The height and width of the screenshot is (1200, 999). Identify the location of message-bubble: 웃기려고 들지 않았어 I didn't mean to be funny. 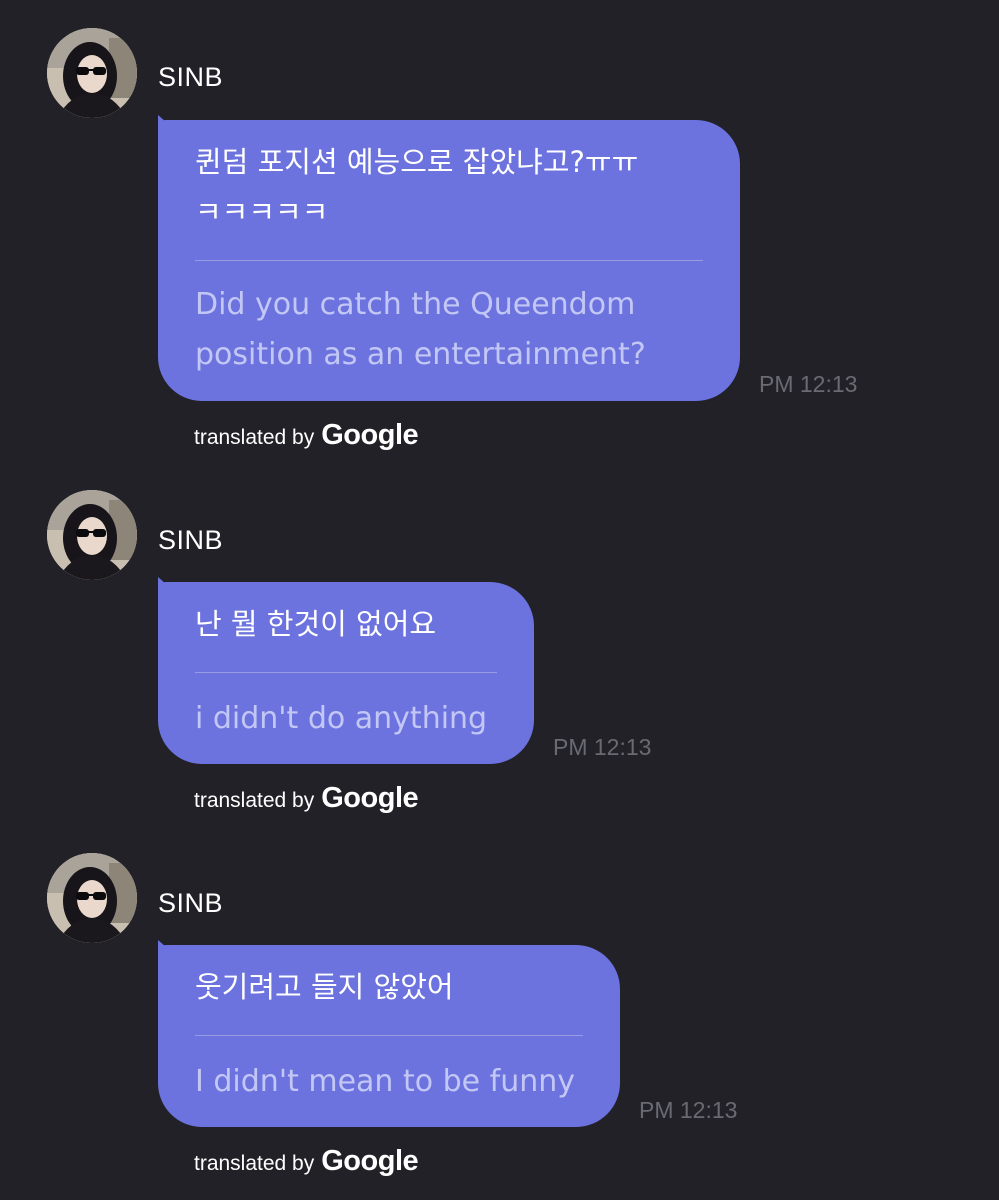
(389, 1036).